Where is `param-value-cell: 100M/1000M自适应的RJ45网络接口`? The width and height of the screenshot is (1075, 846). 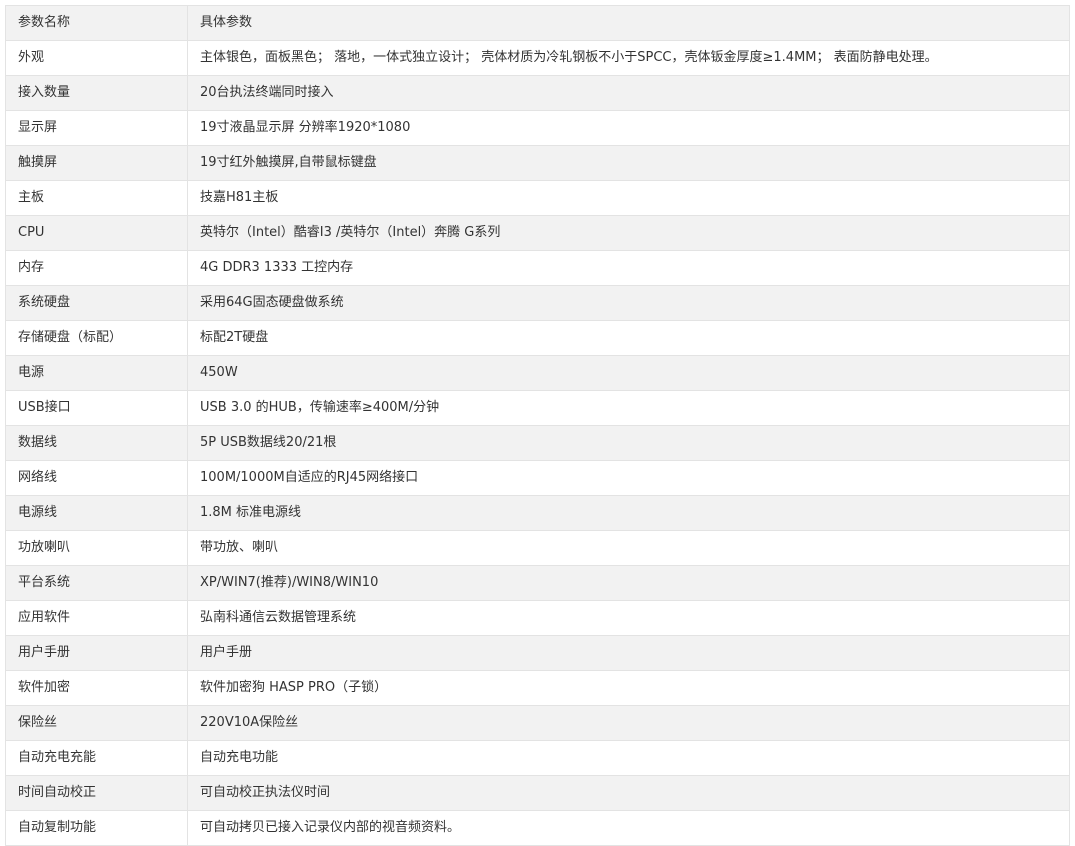 param-value-cell: 100M/1000M自适应的RJ45网络接口 is located at coordinates (628, 478).